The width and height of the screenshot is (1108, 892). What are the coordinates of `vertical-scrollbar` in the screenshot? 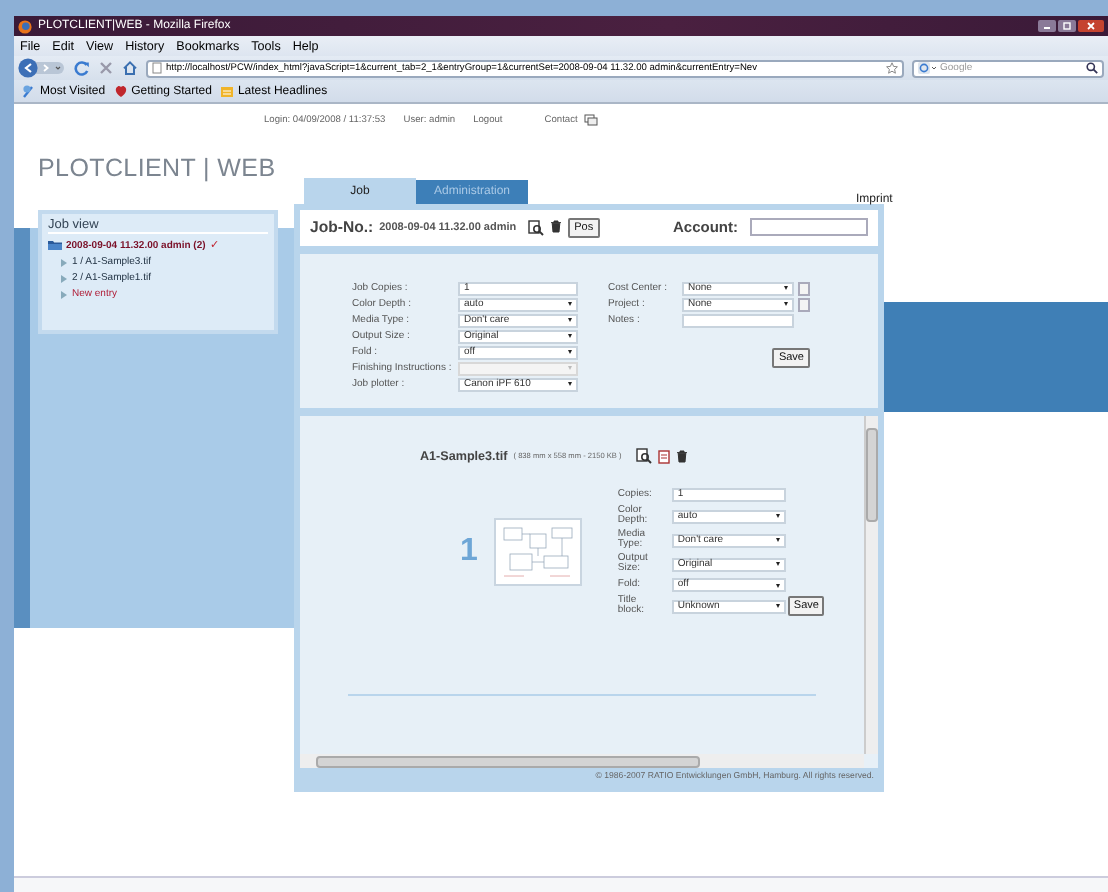 It's located at (871, 585).